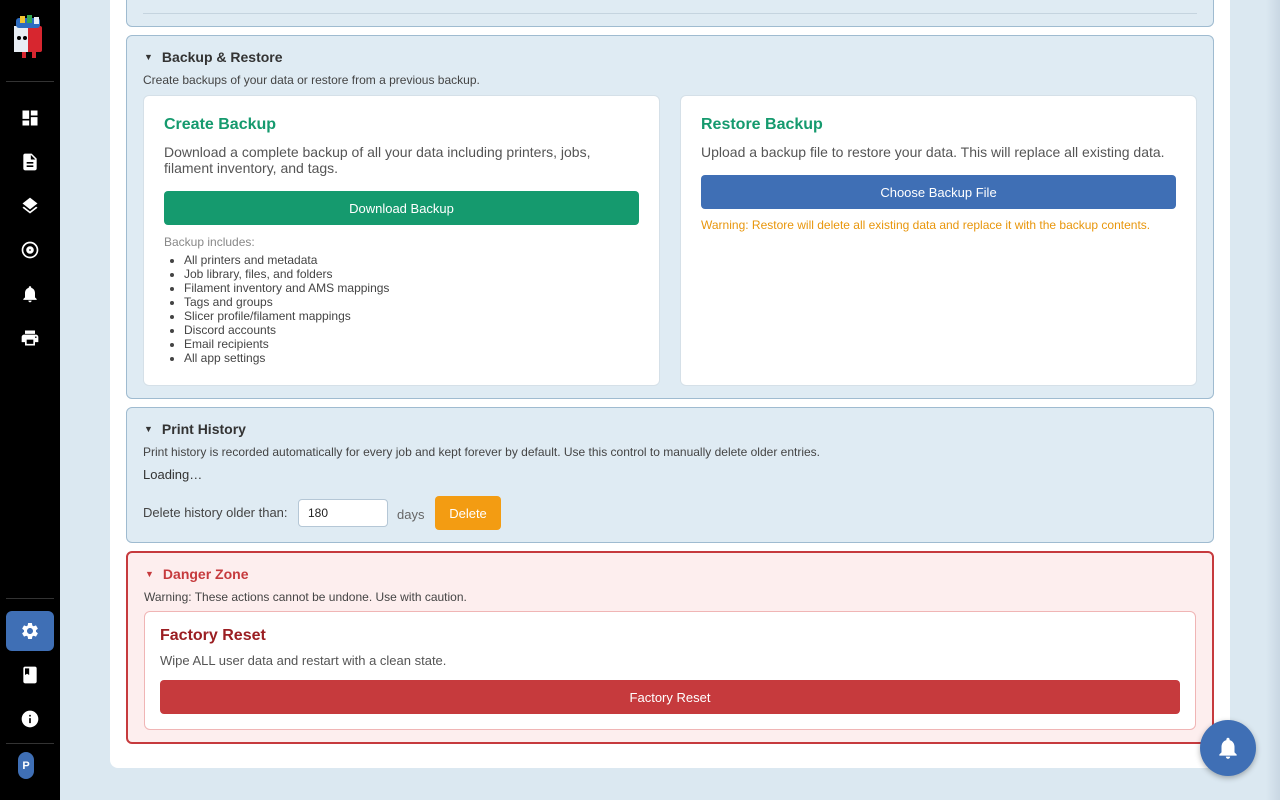  I want to click on gear-icon, so click(30, 631).